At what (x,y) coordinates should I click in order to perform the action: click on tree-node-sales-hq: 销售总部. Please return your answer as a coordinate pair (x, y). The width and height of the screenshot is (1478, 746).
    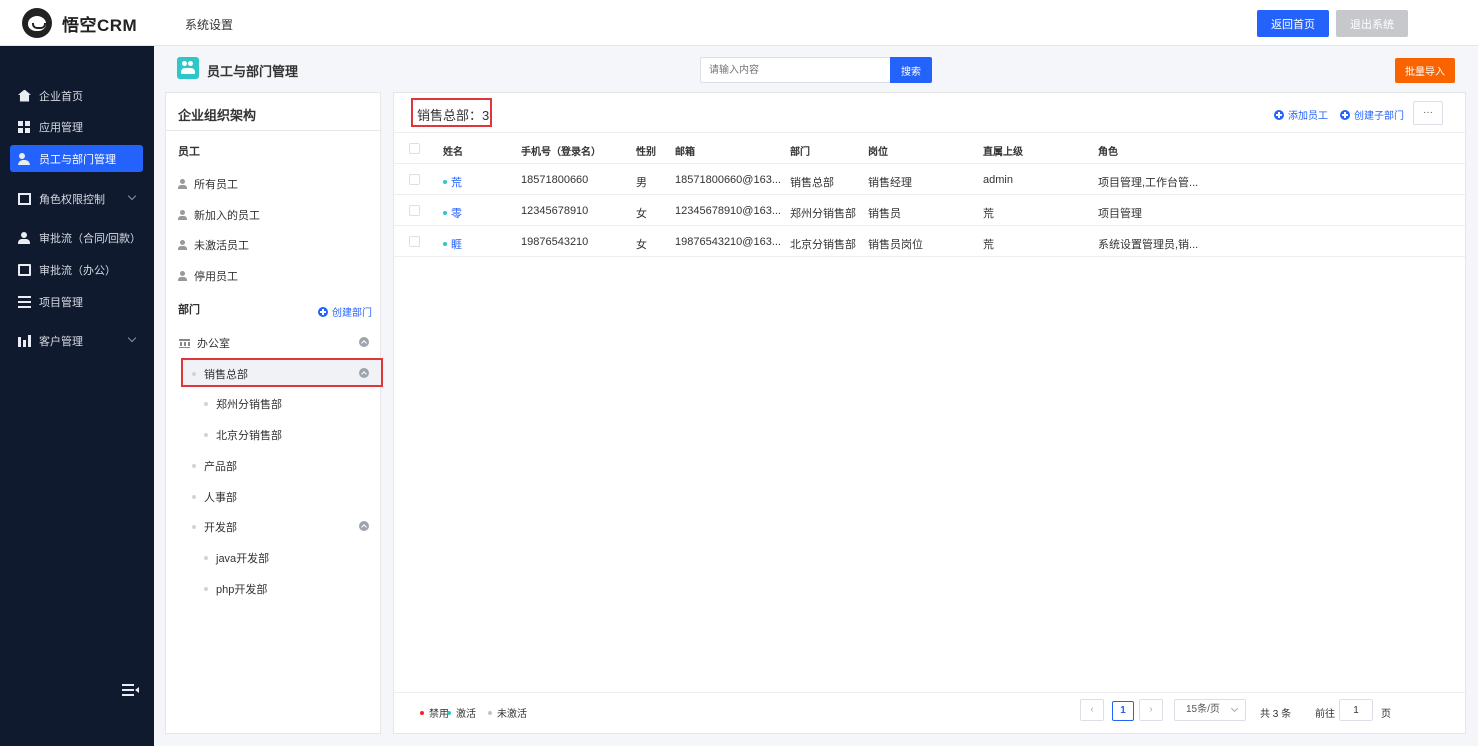
    Looking at the image, I should click on (220, 374).